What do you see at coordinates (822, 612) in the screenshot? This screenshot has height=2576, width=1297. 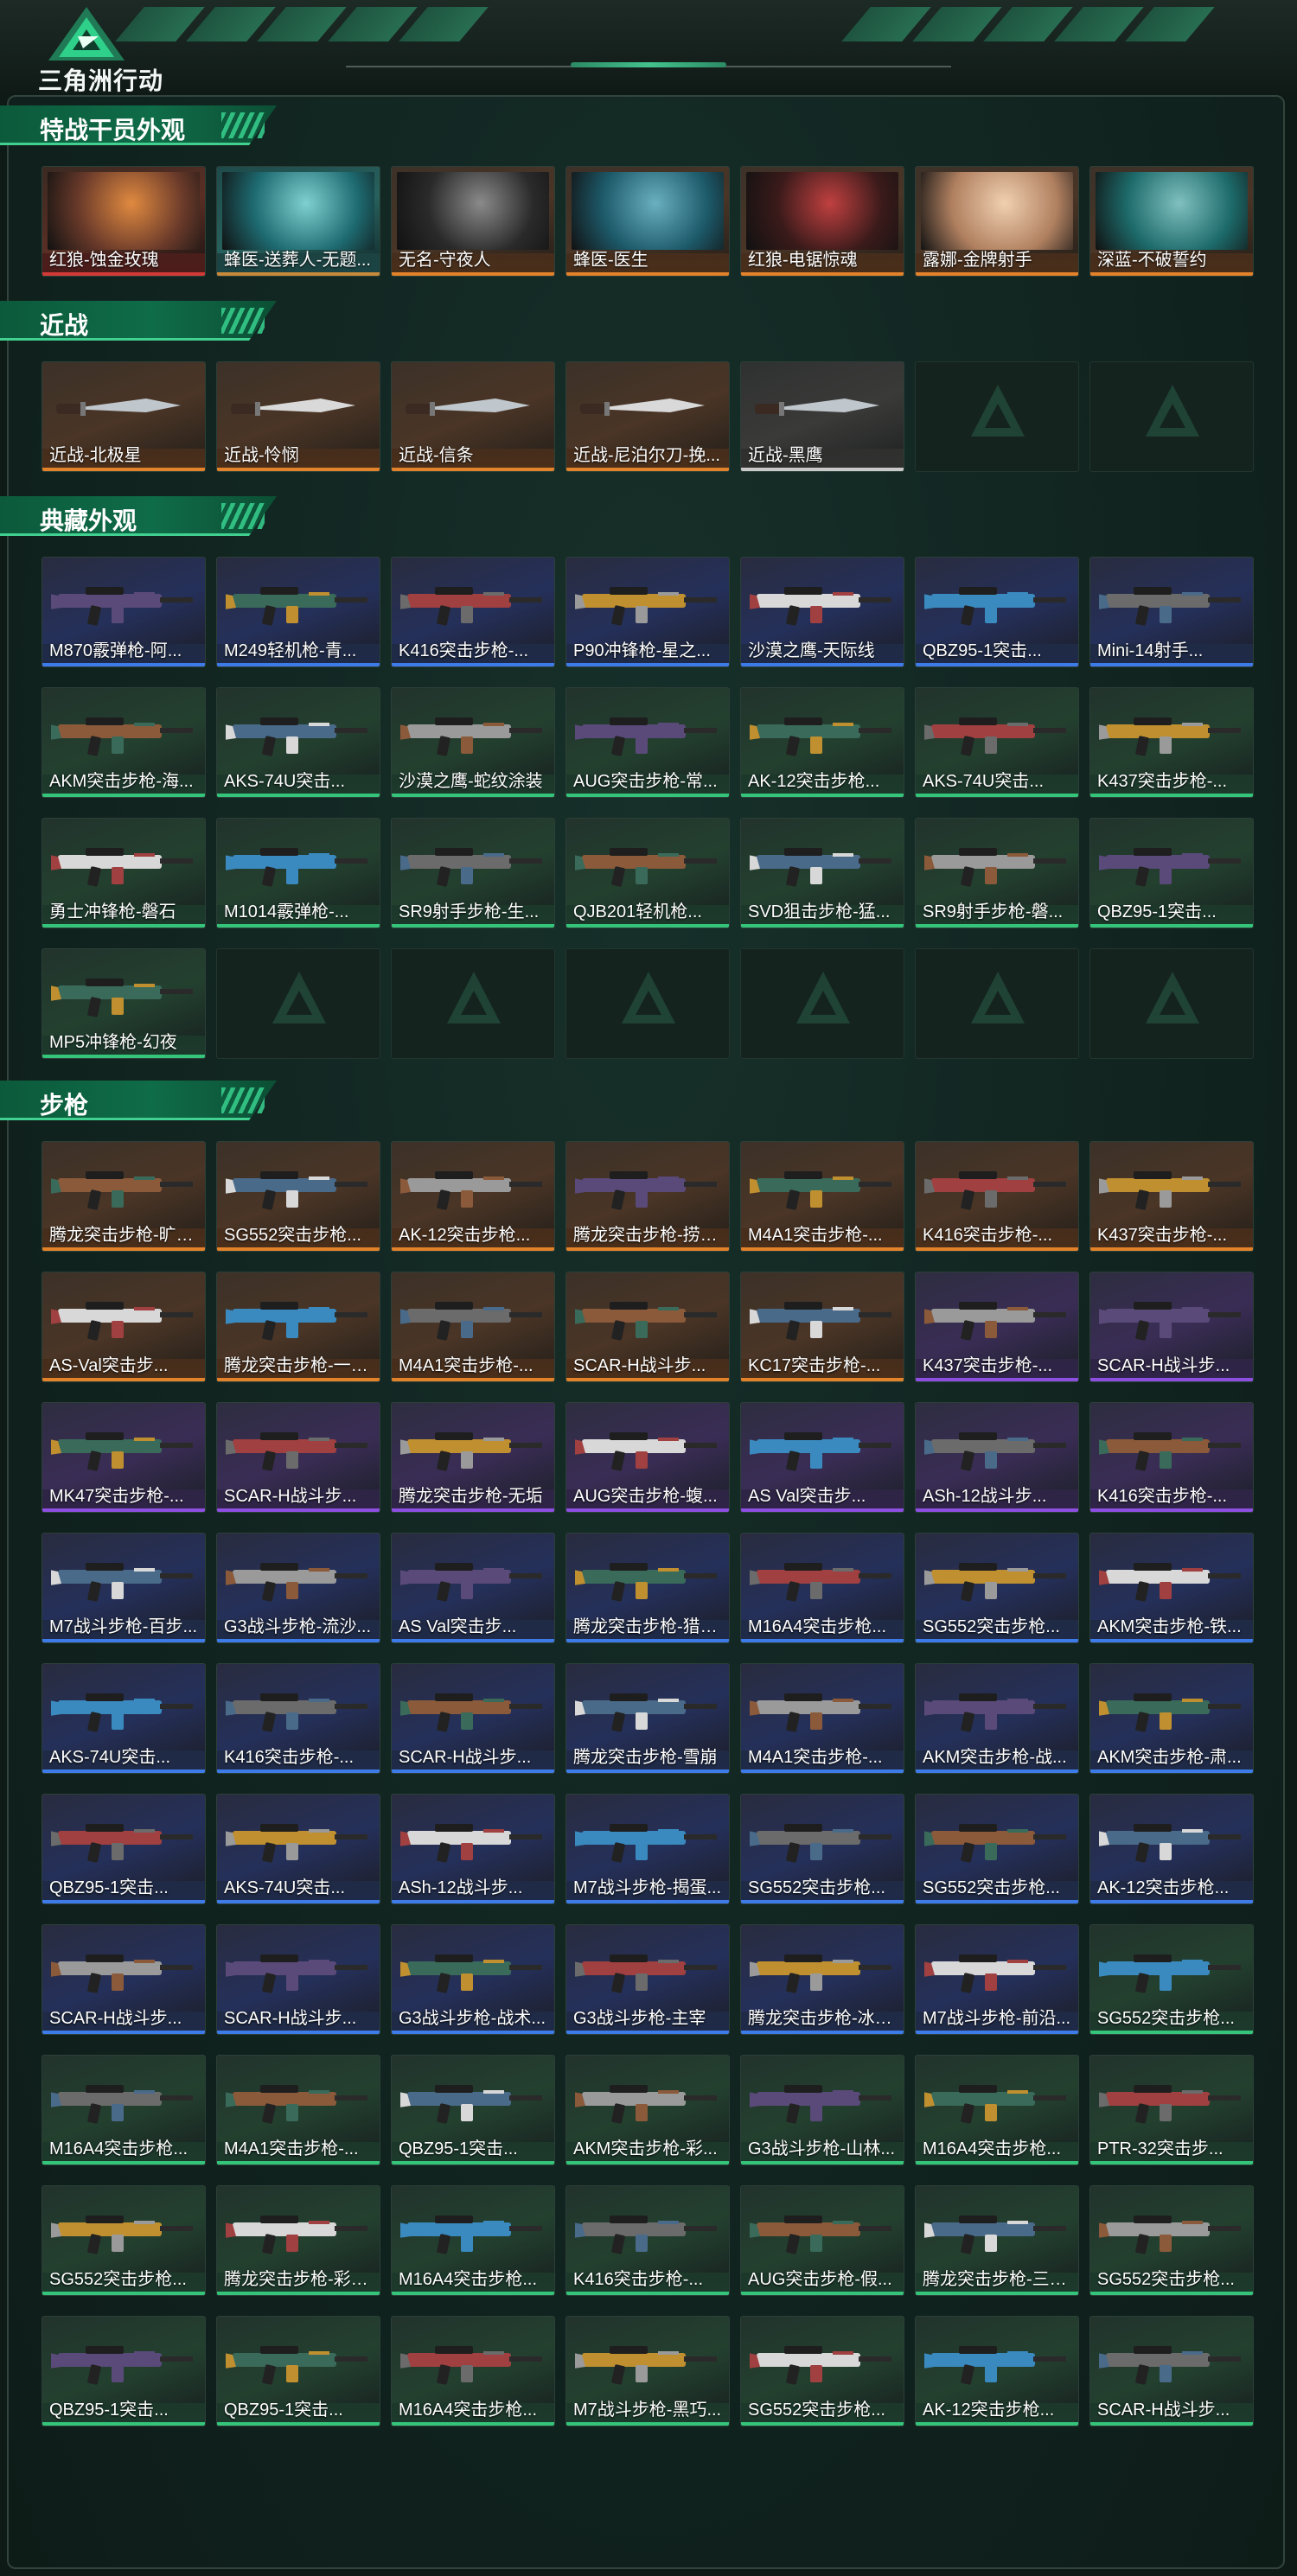 I see `skin-item-card: 沙漠之鹰-天际线` at bounding box center [822, 612].